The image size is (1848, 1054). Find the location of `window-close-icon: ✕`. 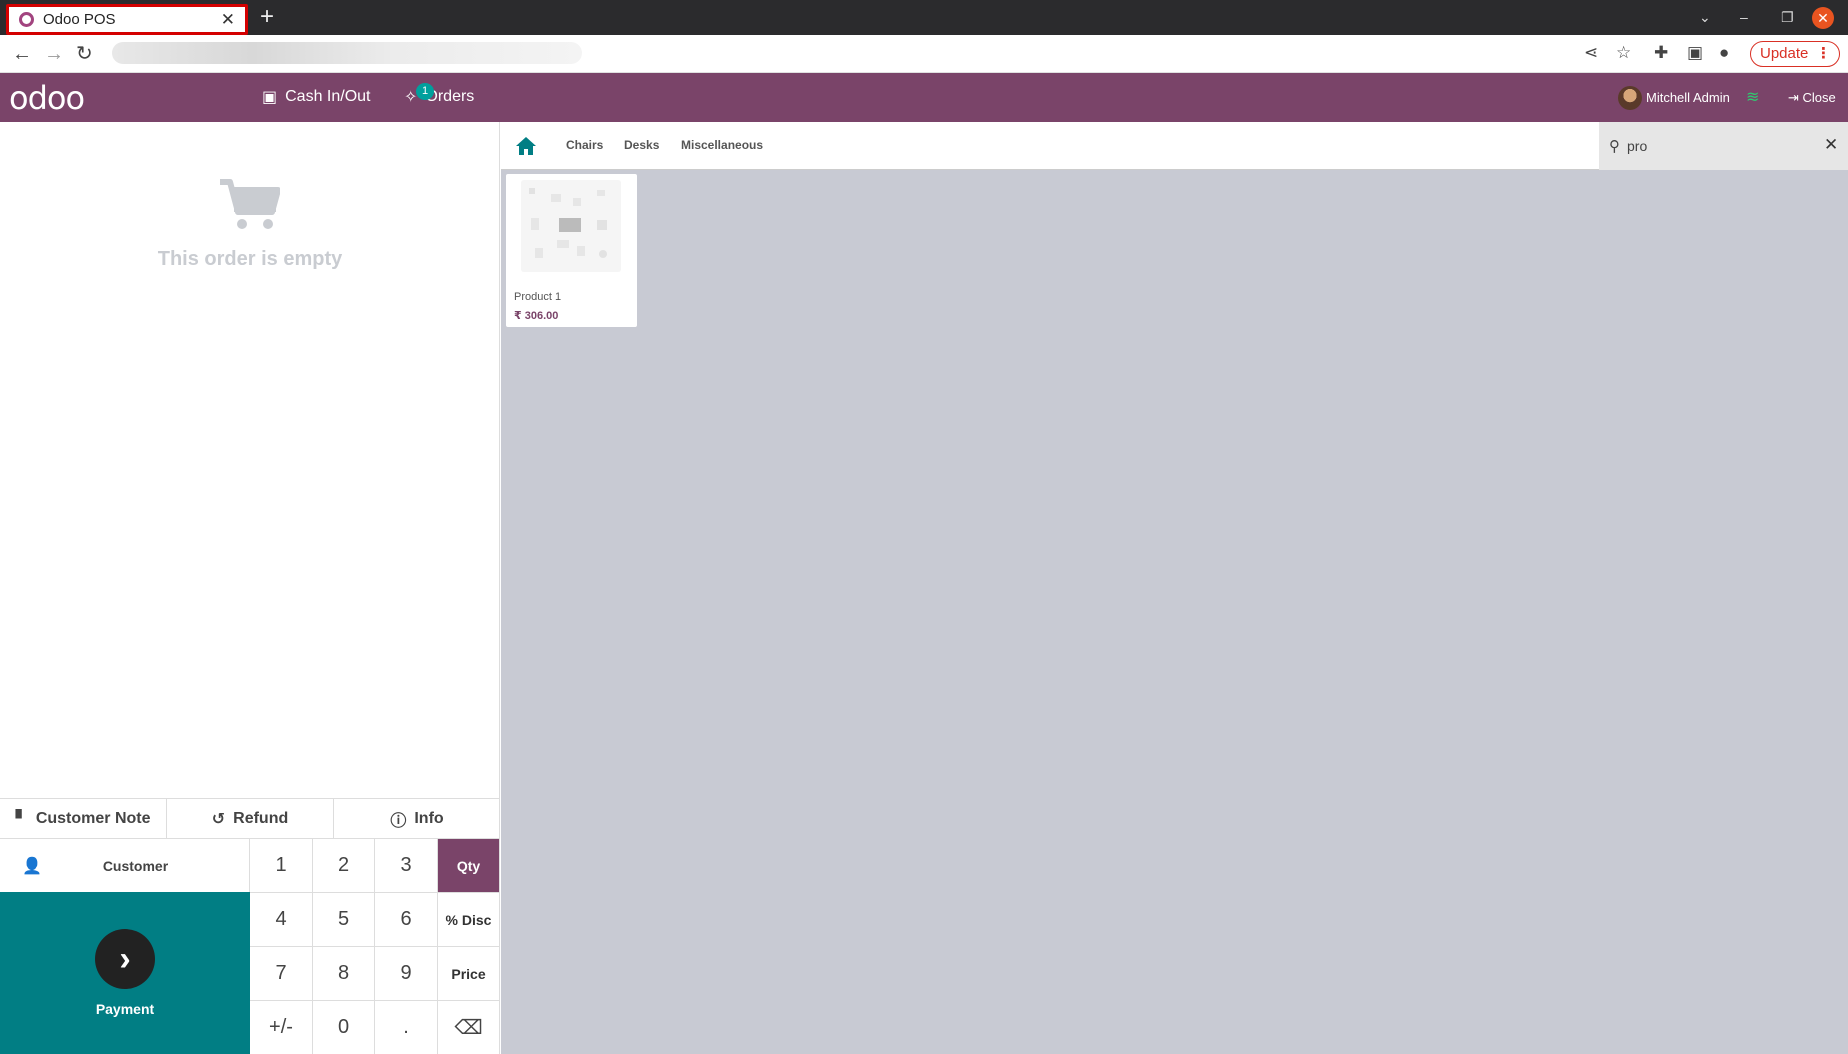

window-close-icon: ✕ is located at coordinates (1823, 18).